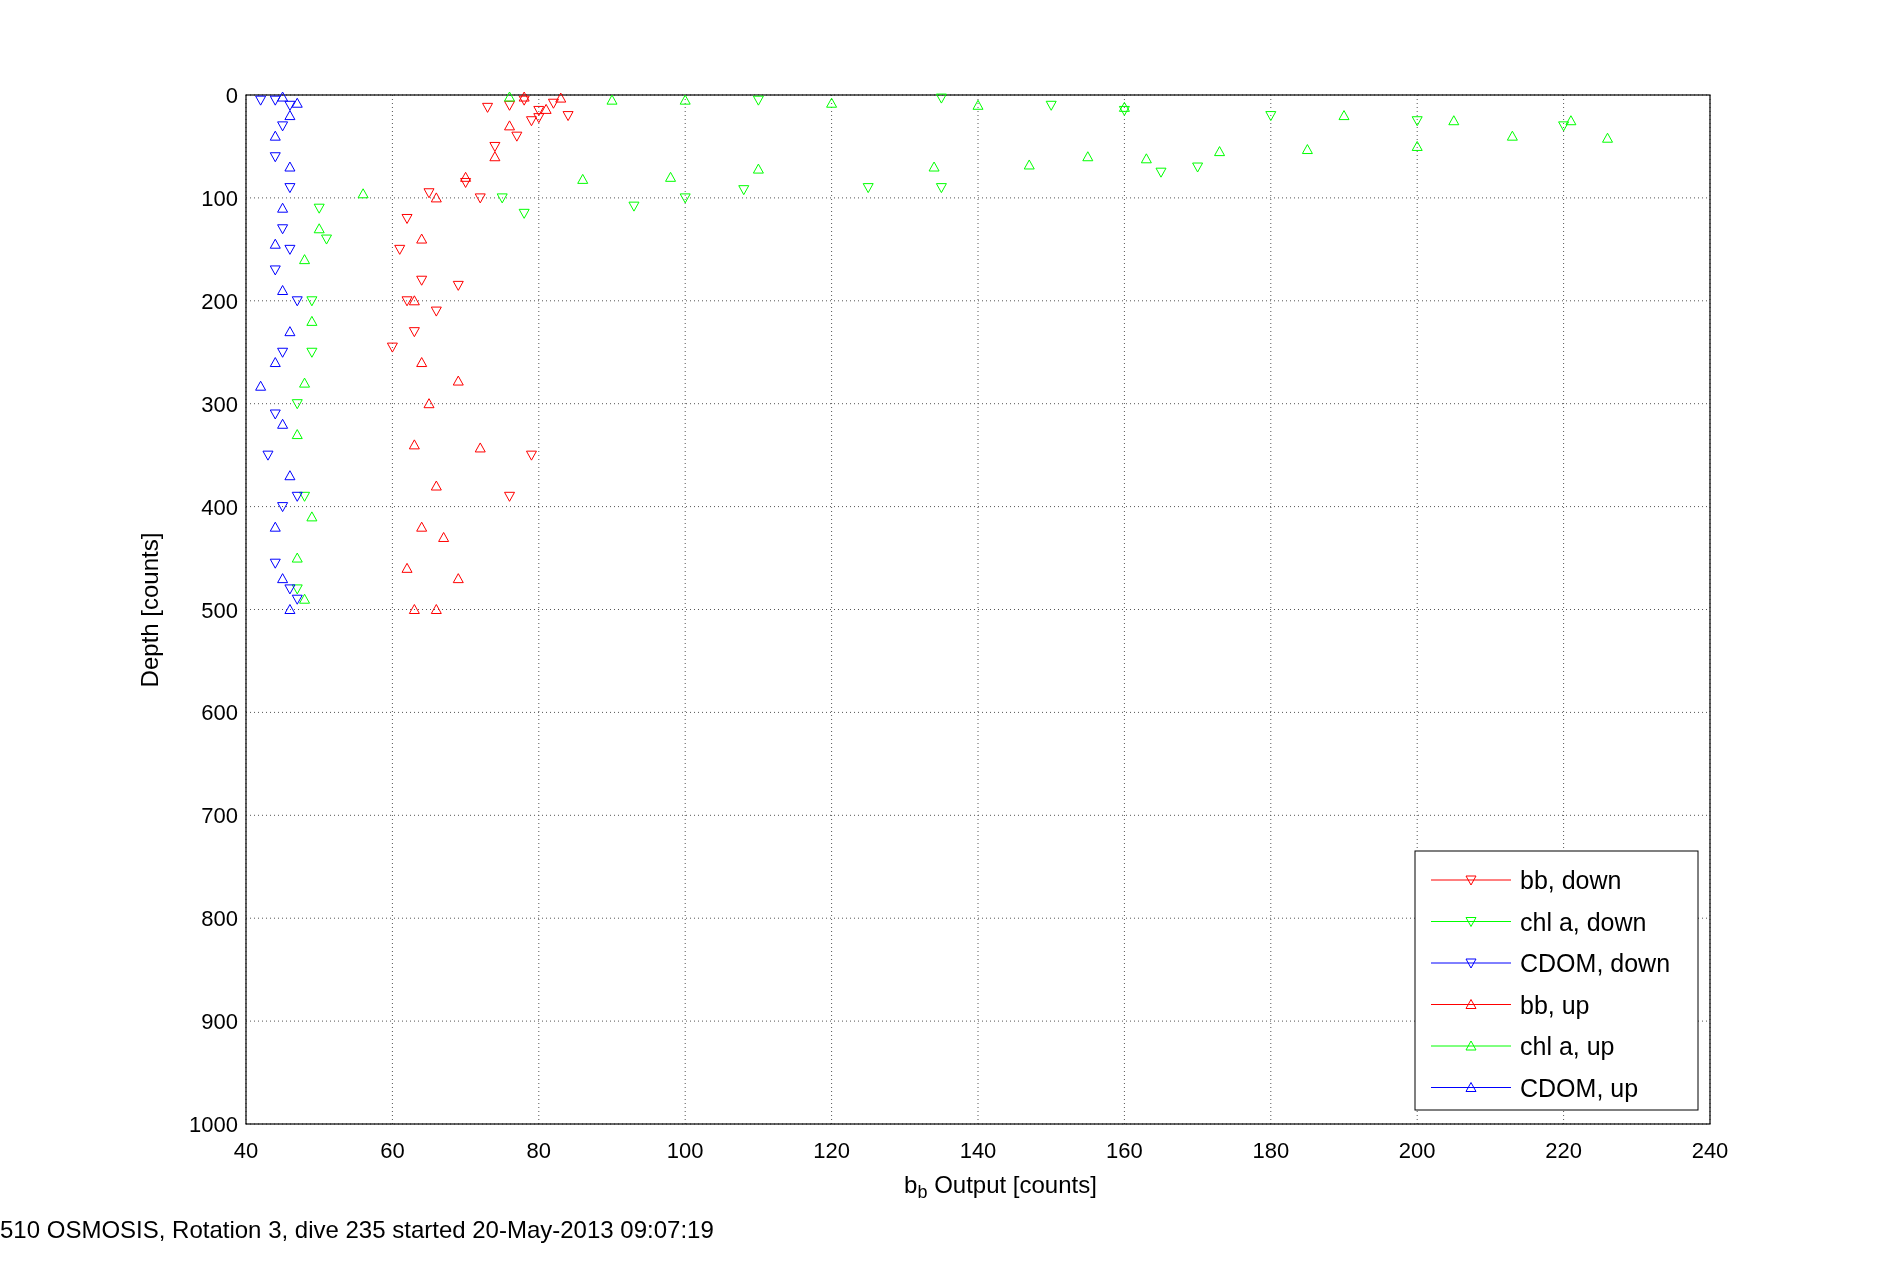 The image size is (1891, 1262). Describe the element at coordinates (1124, 1150) in the screenshot. I see `x-tick-label: 160` at that location.